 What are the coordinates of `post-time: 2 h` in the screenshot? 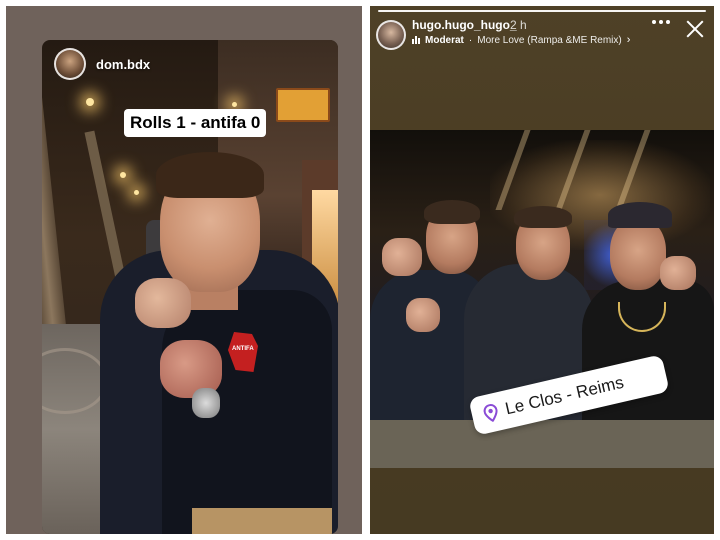 It's located at (518, 25).